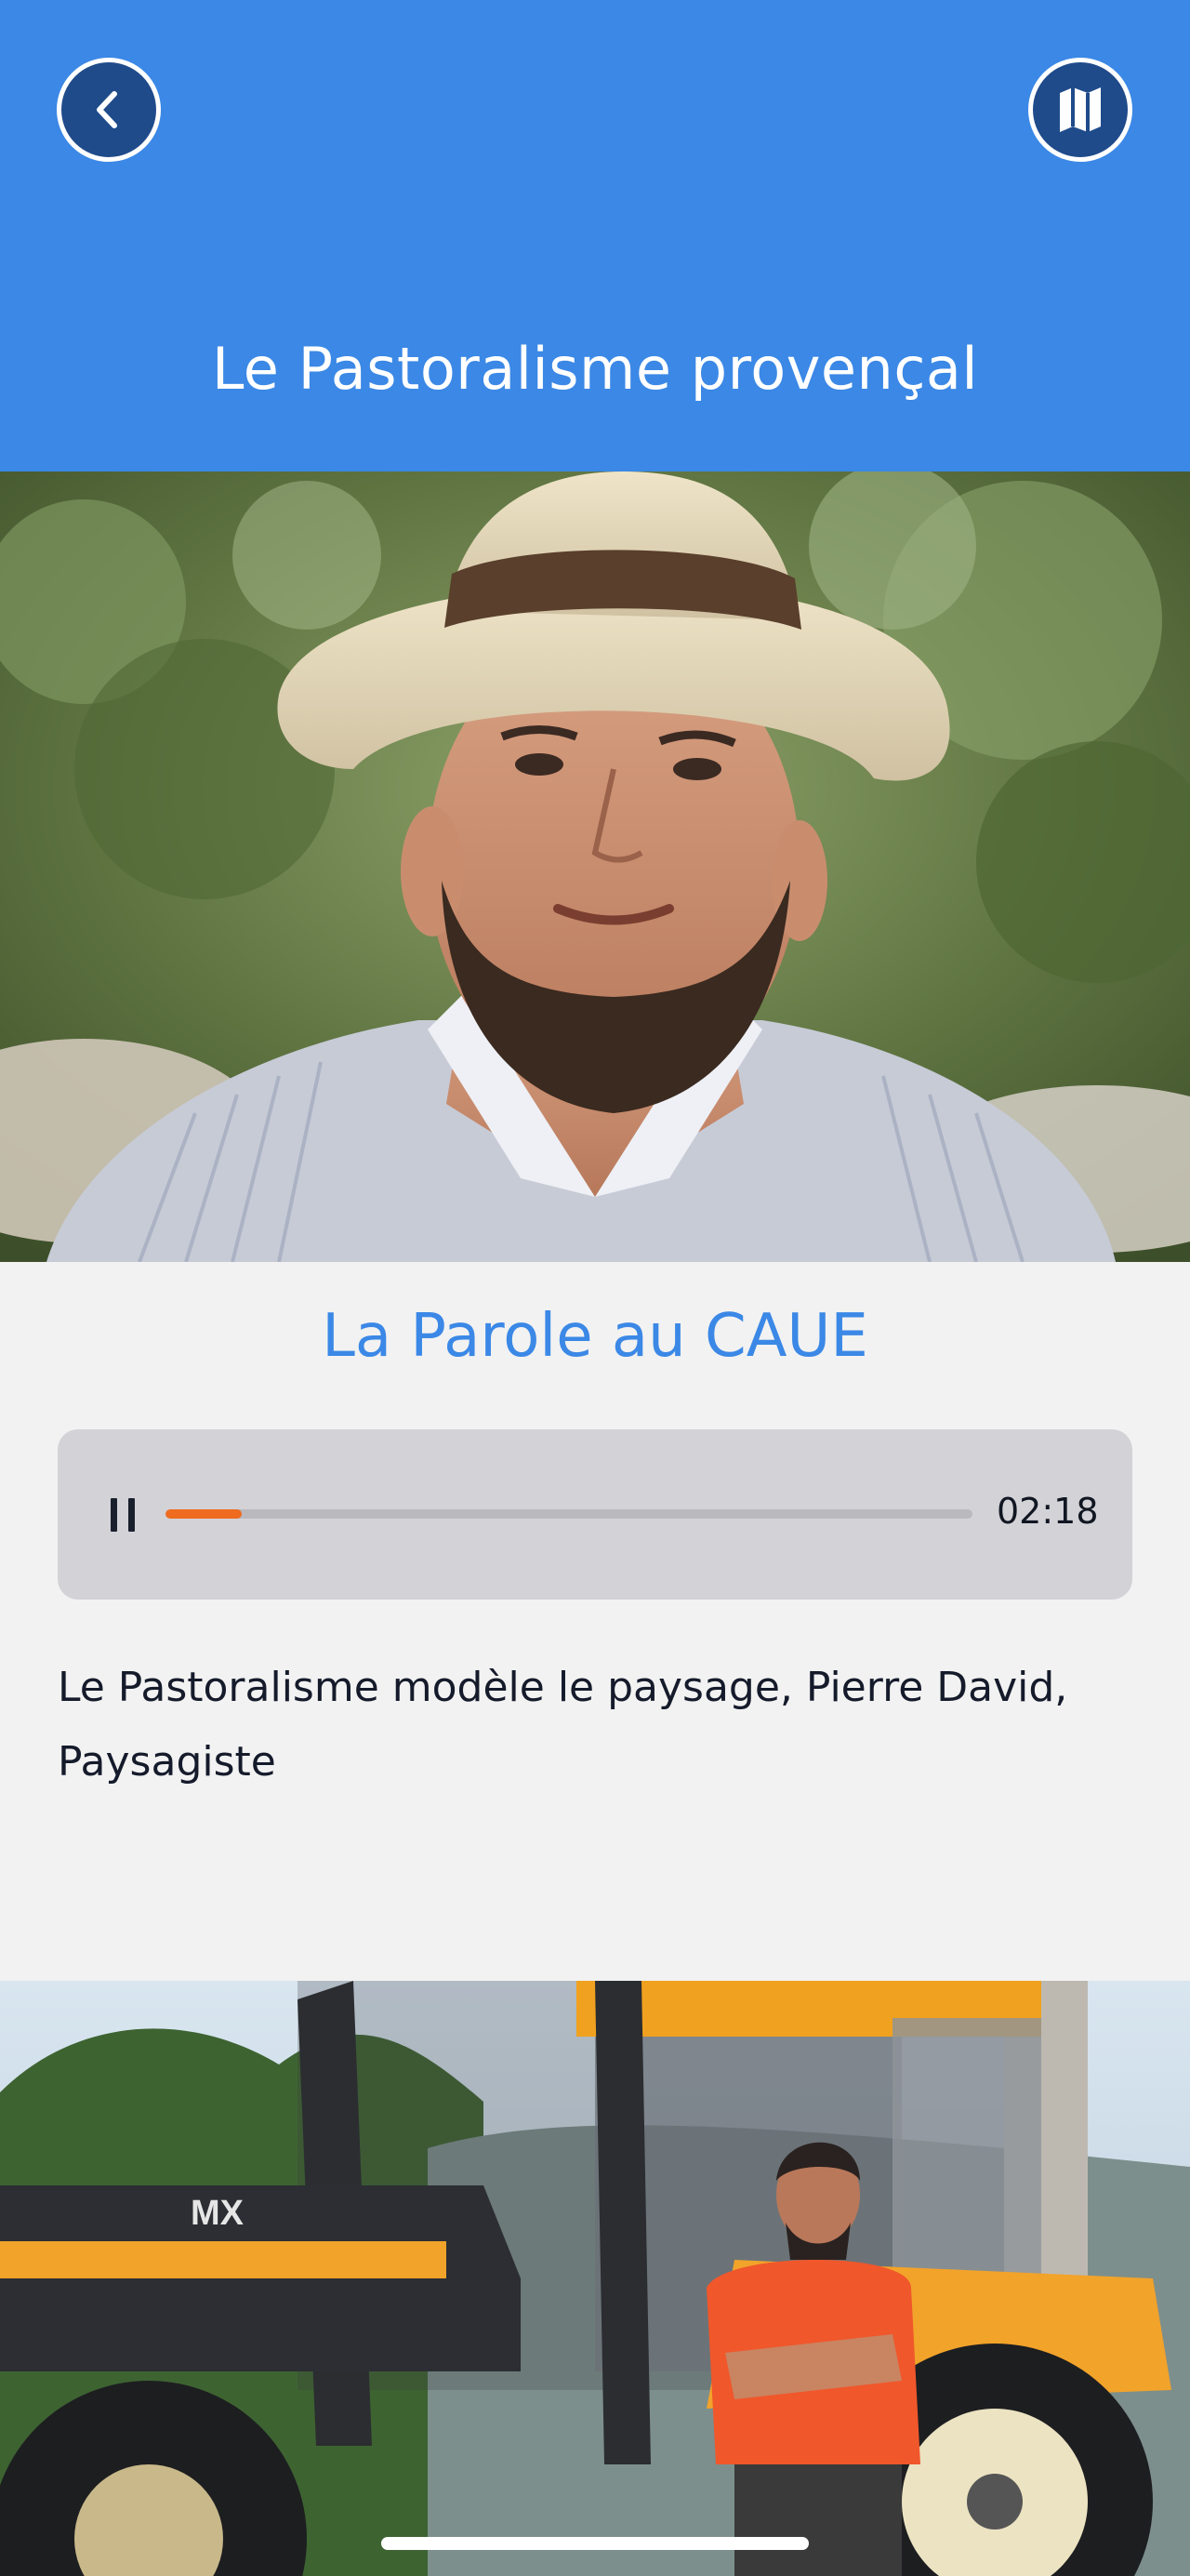  I want to click on page-title: Le Pastoralisme provençal, so click(595, 369).